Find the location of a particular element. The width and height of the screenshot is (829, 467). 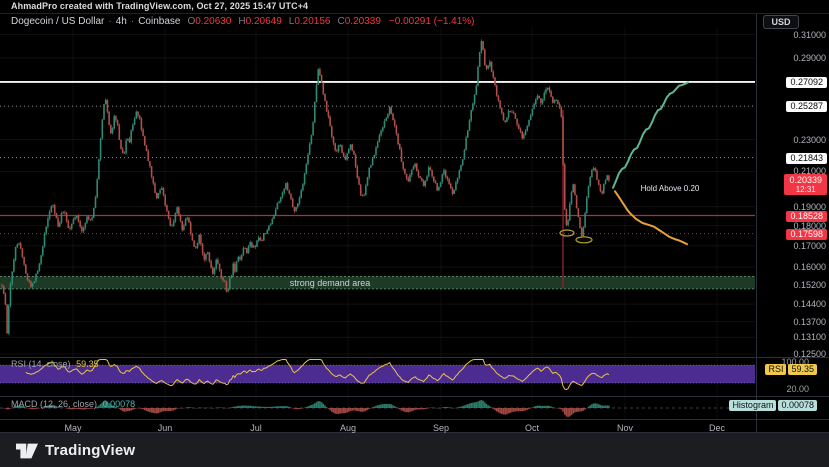

tradingview-logo: TradingView is located at coordinates (75, 450).